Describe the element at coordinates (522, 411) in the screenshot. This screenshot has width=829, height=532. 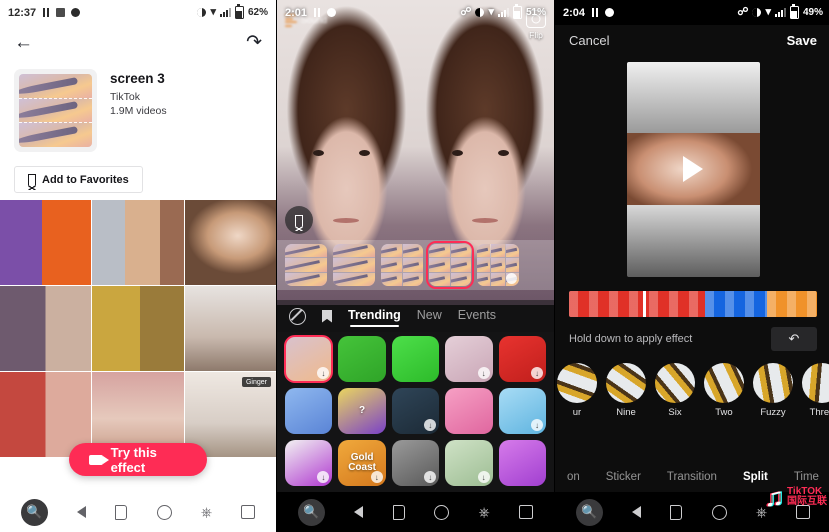
I see `blue-face-effect: ↓` at that location.